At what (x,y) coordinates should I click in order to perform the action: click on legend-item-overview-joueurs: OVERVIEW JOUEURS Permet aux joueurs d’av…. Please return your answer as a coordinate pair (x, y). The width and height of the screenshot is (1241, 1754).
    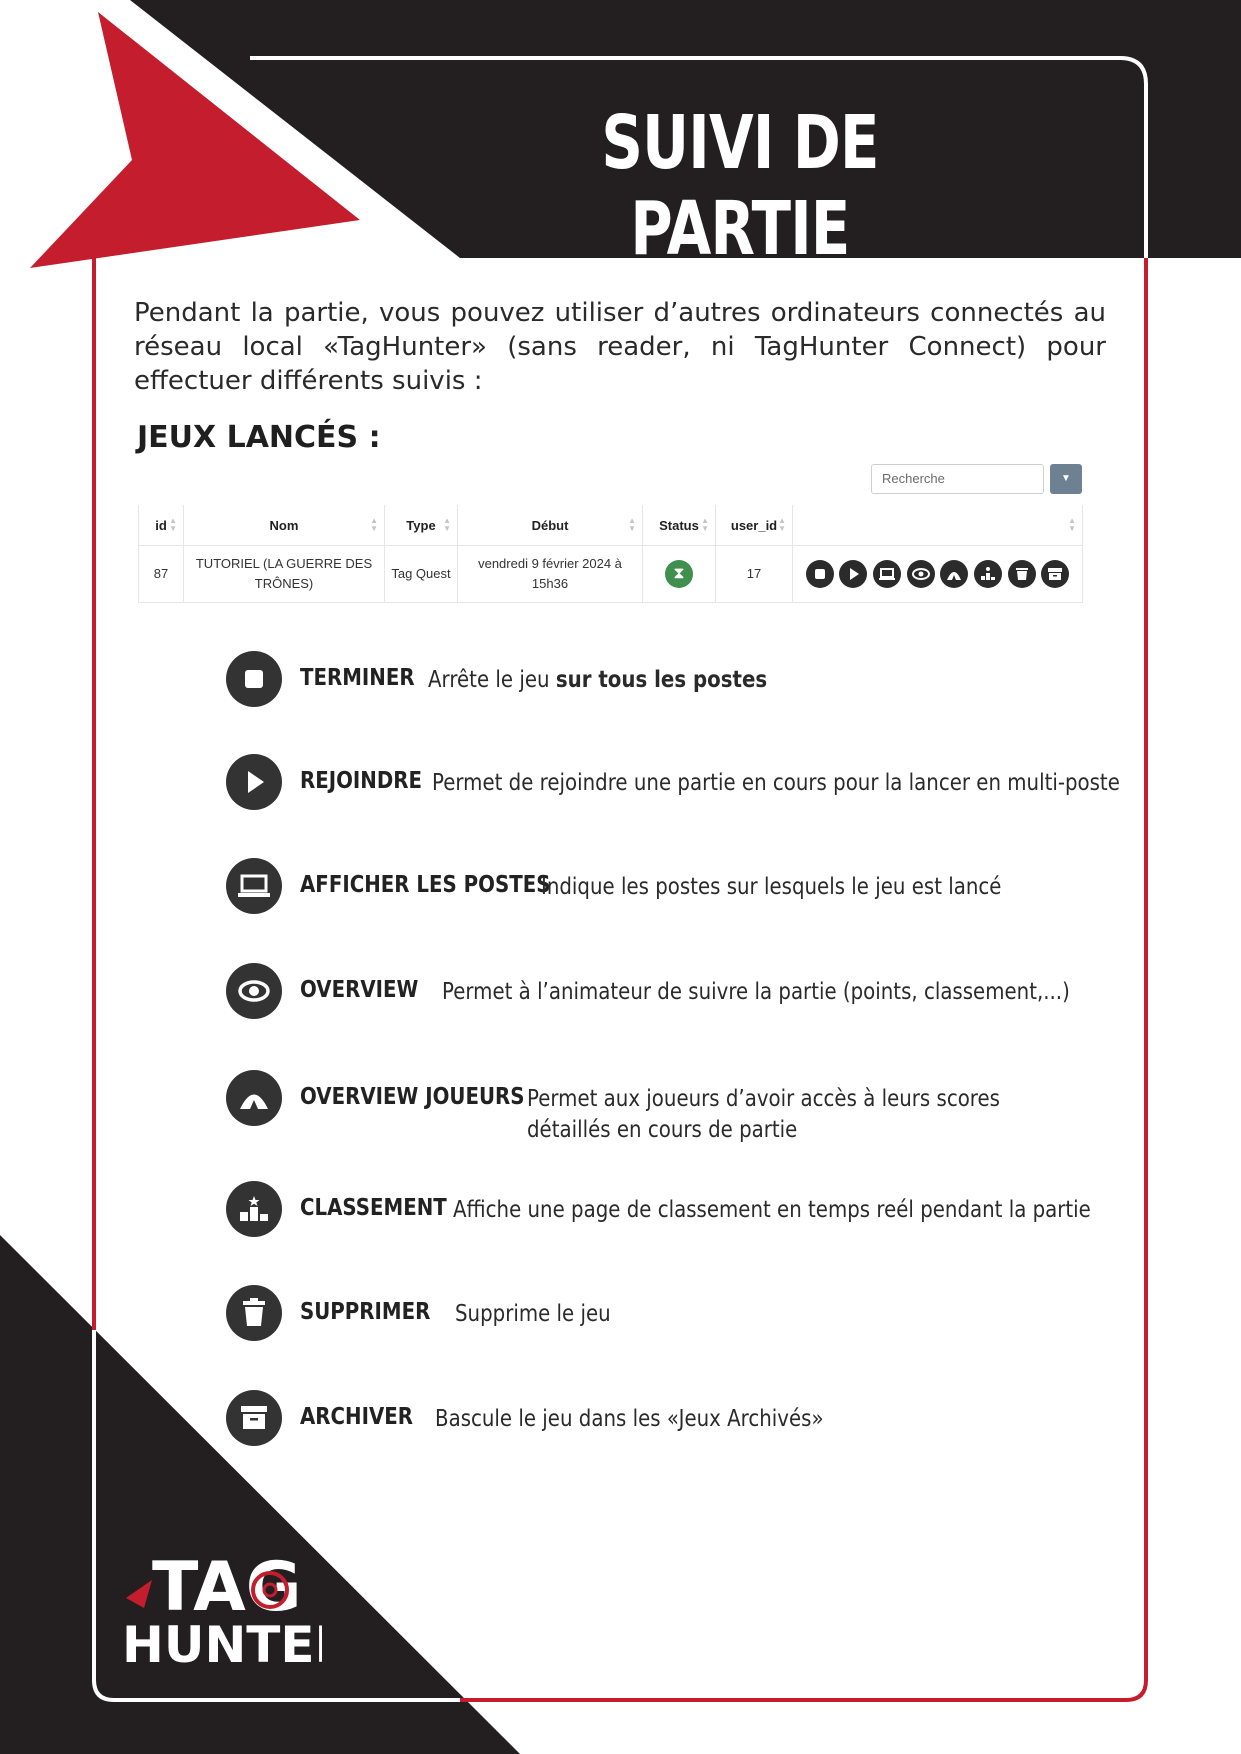
    Looking at the image, I should click on (666, 1110).